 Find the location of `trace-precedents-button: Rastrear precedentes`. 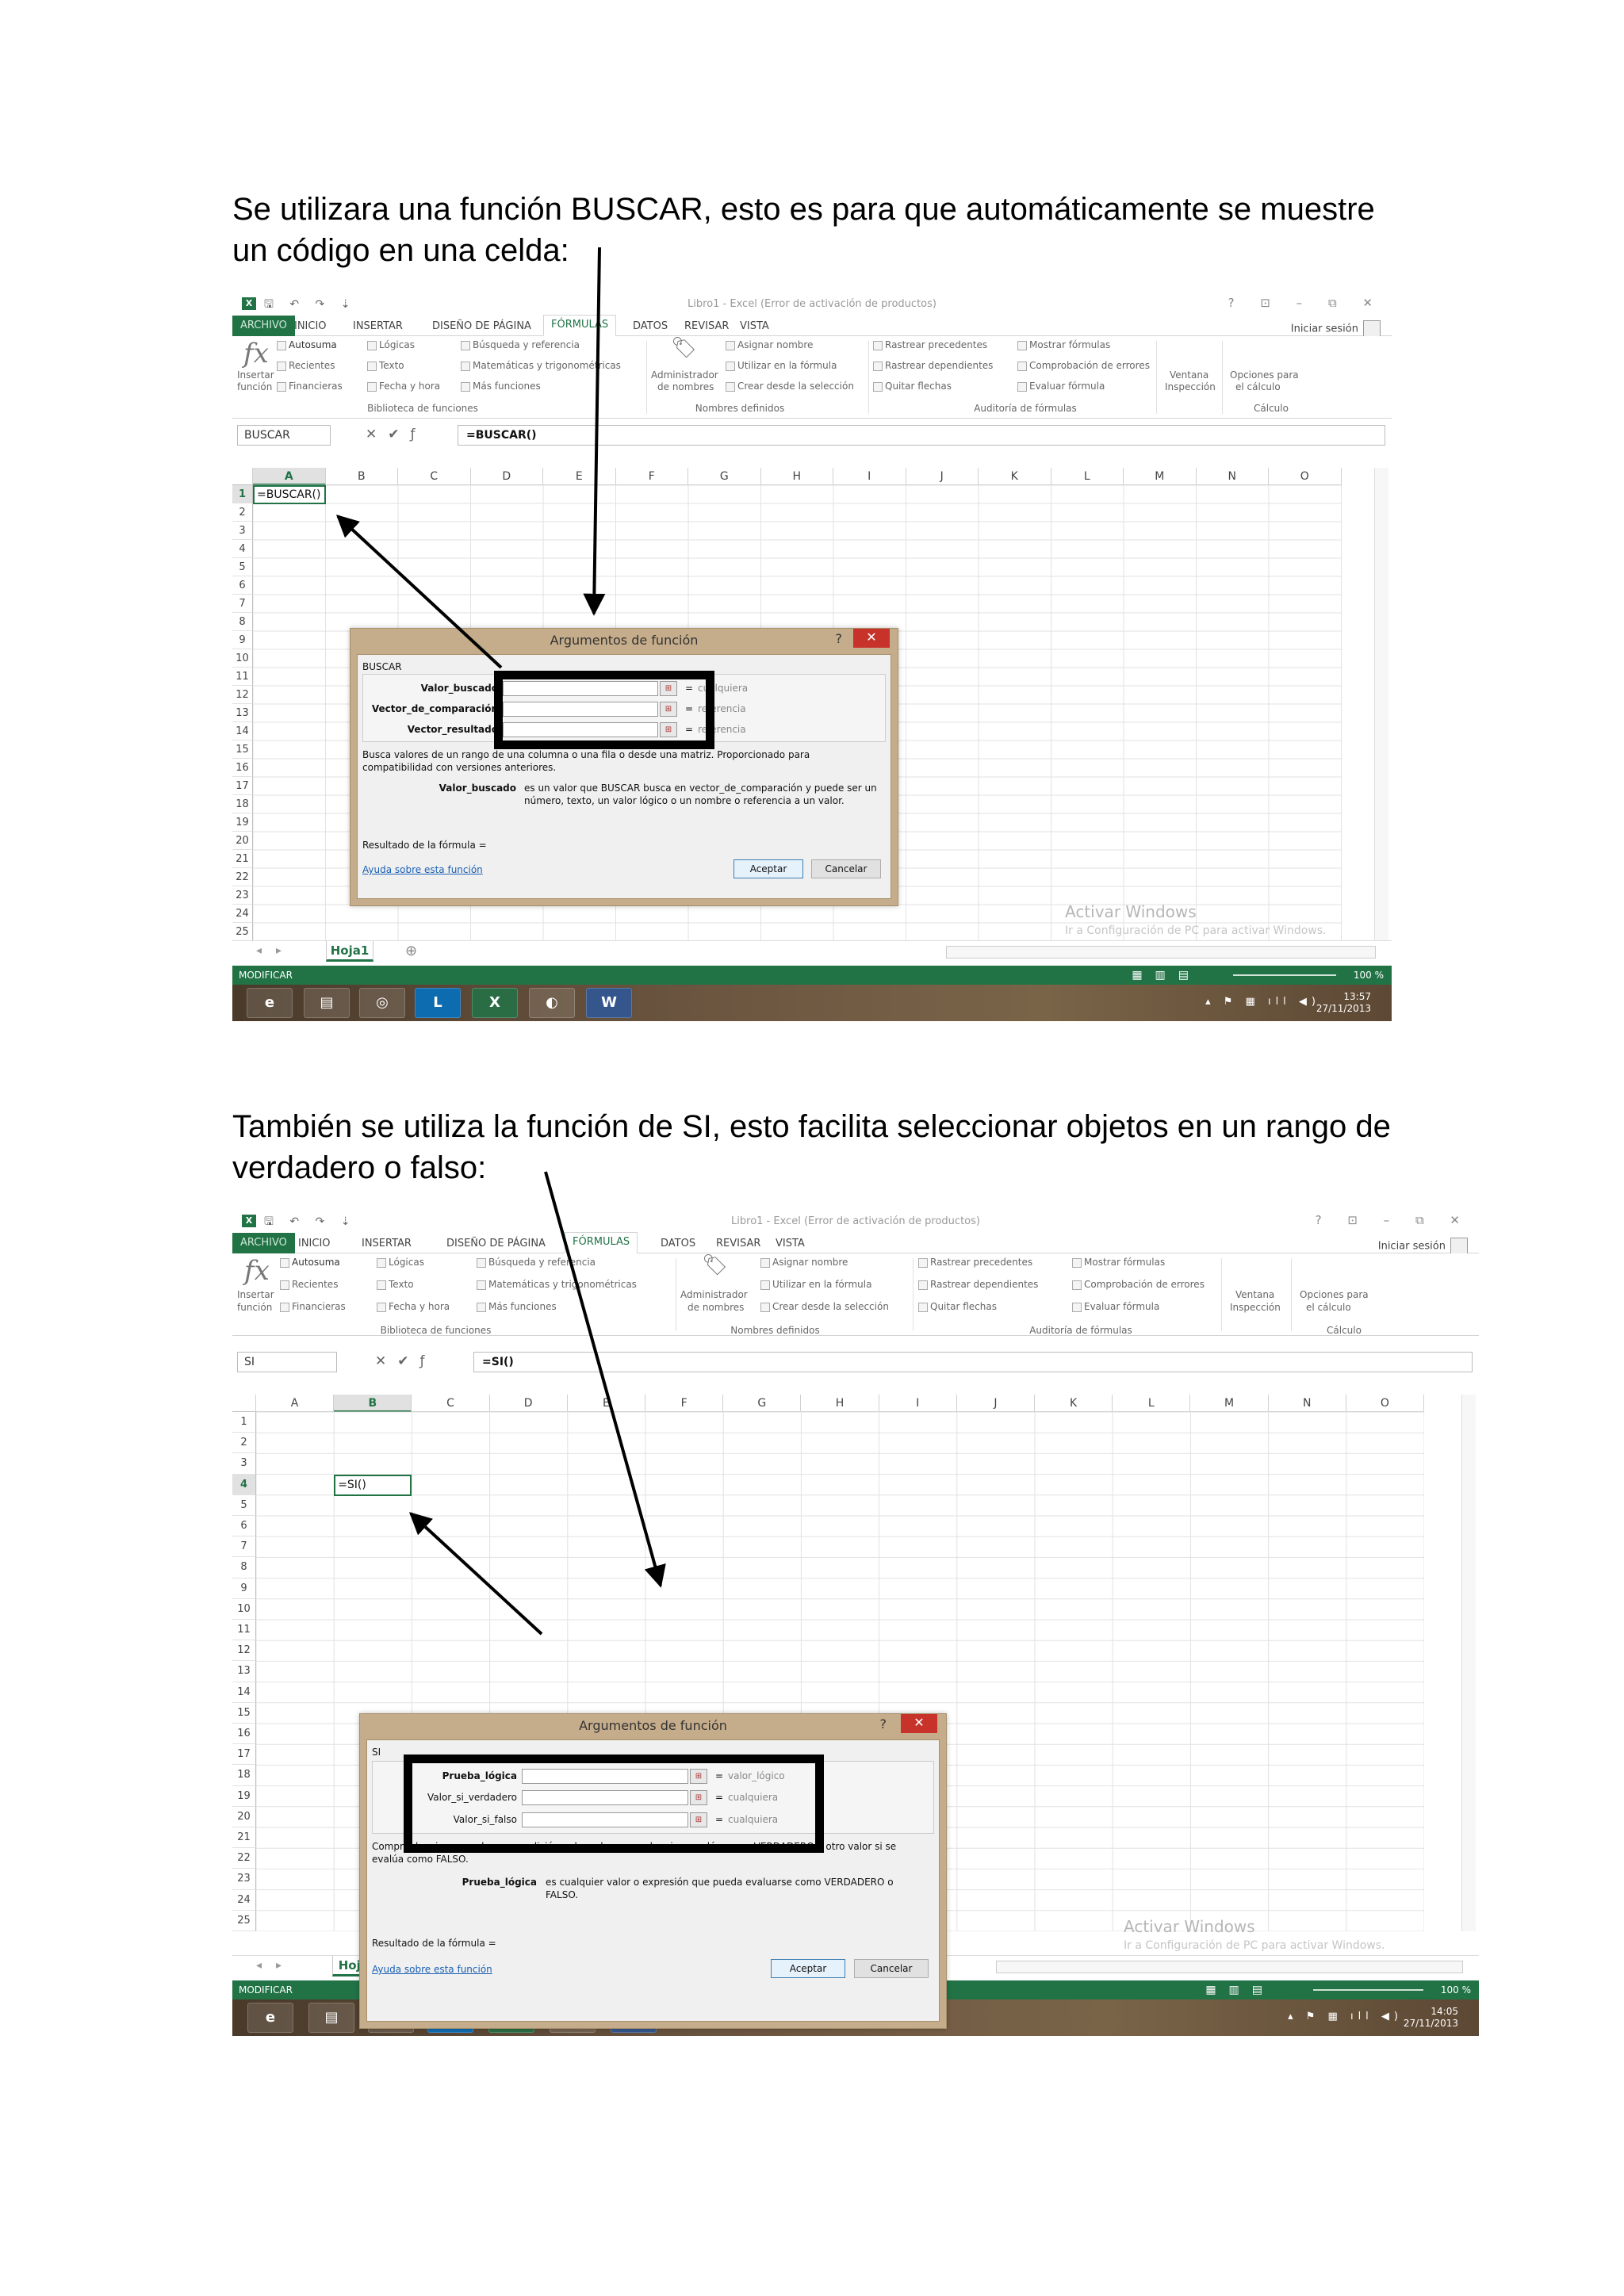

trace-precedents-button: Rastrear precedentes is located at coordinates (975, 1263).